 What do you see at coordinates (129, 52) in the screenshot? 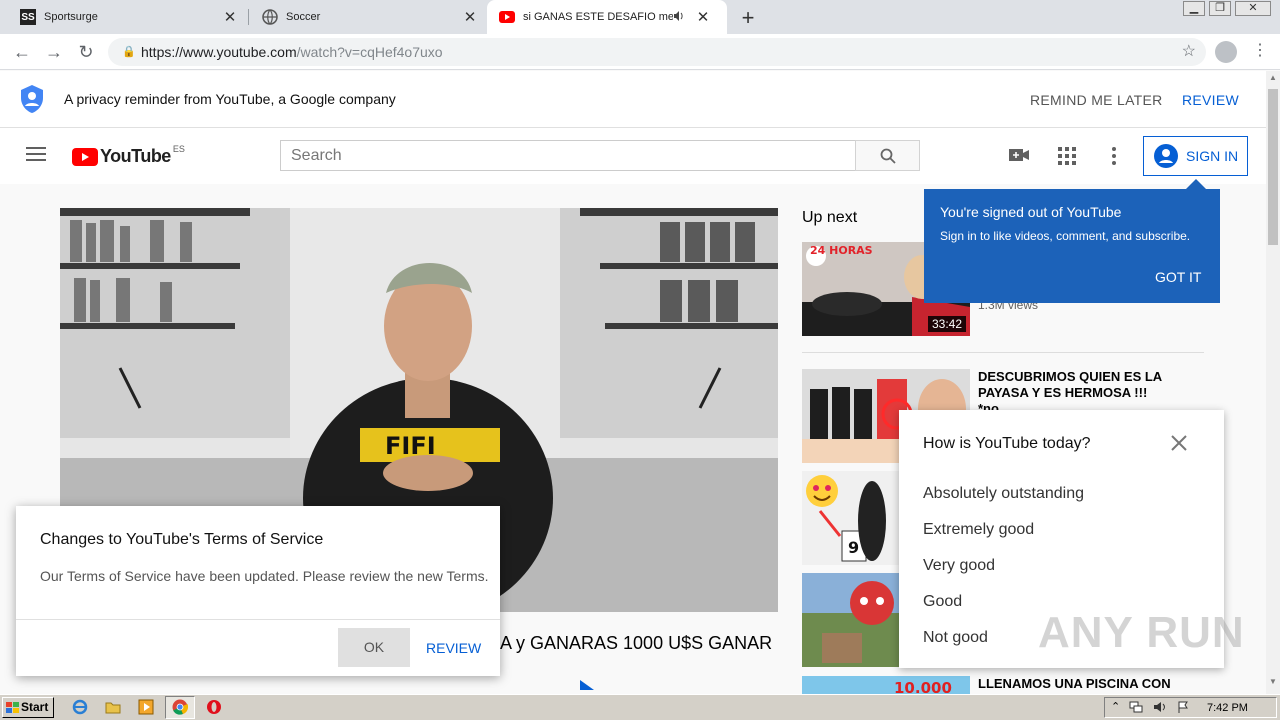
I see `lock-icon: 🔒` at bounding box center [129, 52].